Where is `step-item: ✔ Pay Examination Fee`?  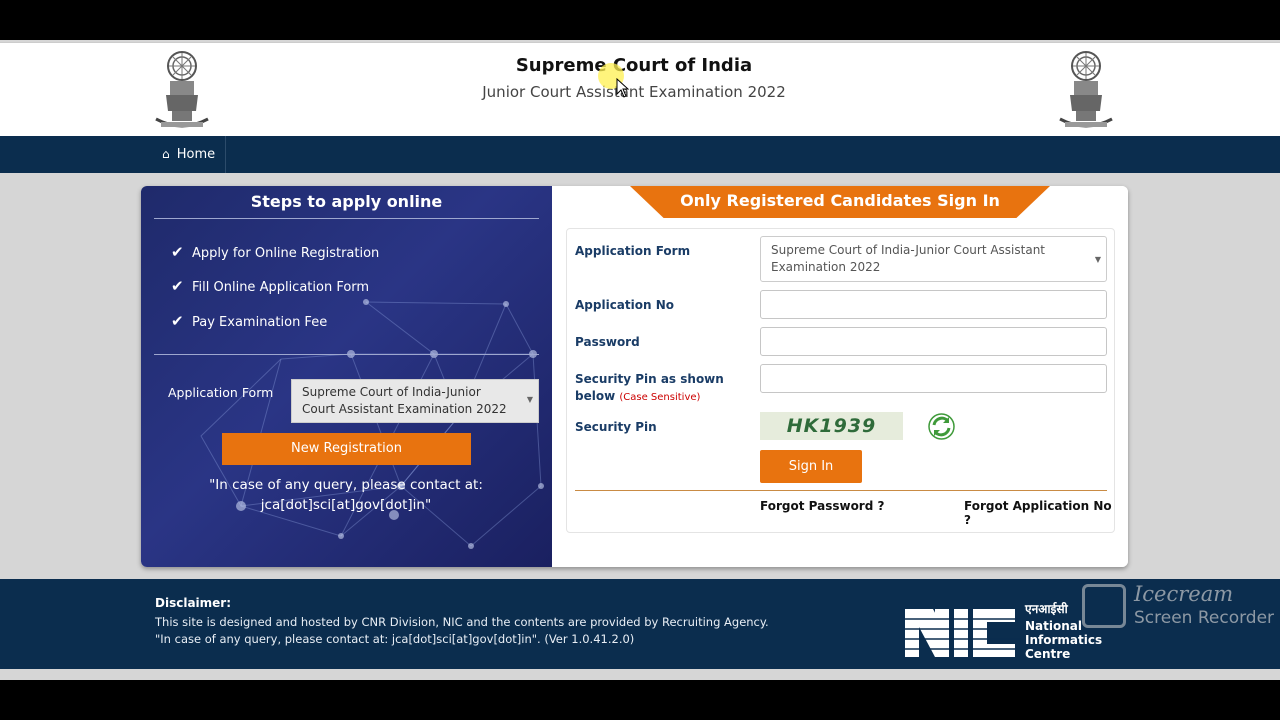 step-item: ✔ Pay Examination Fee is located at coordinates (249, 321).